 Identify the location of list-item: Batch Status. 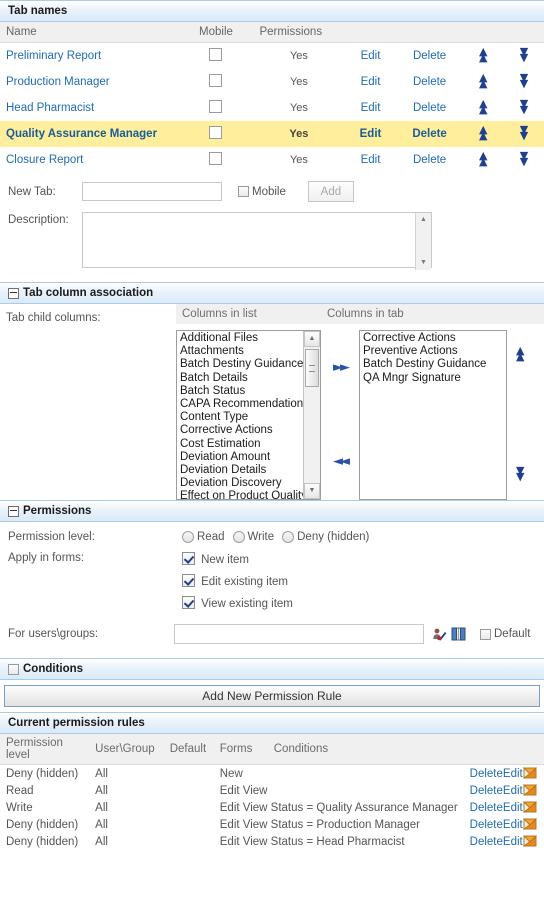
(248, 391).